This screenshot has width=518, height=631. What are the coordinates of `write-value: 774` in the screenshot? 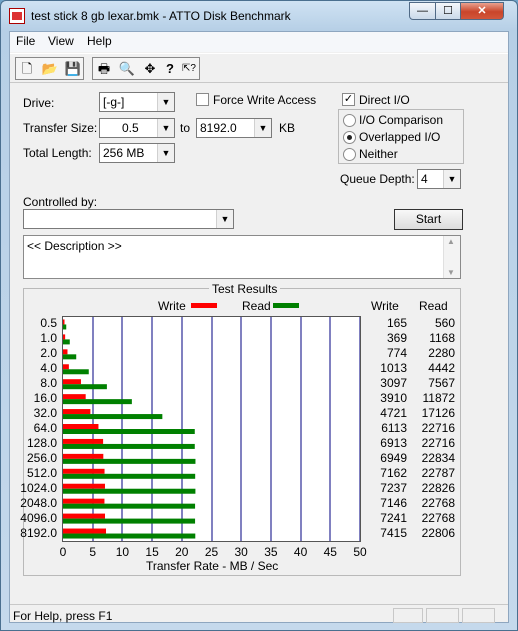 It's located at (396, 353).